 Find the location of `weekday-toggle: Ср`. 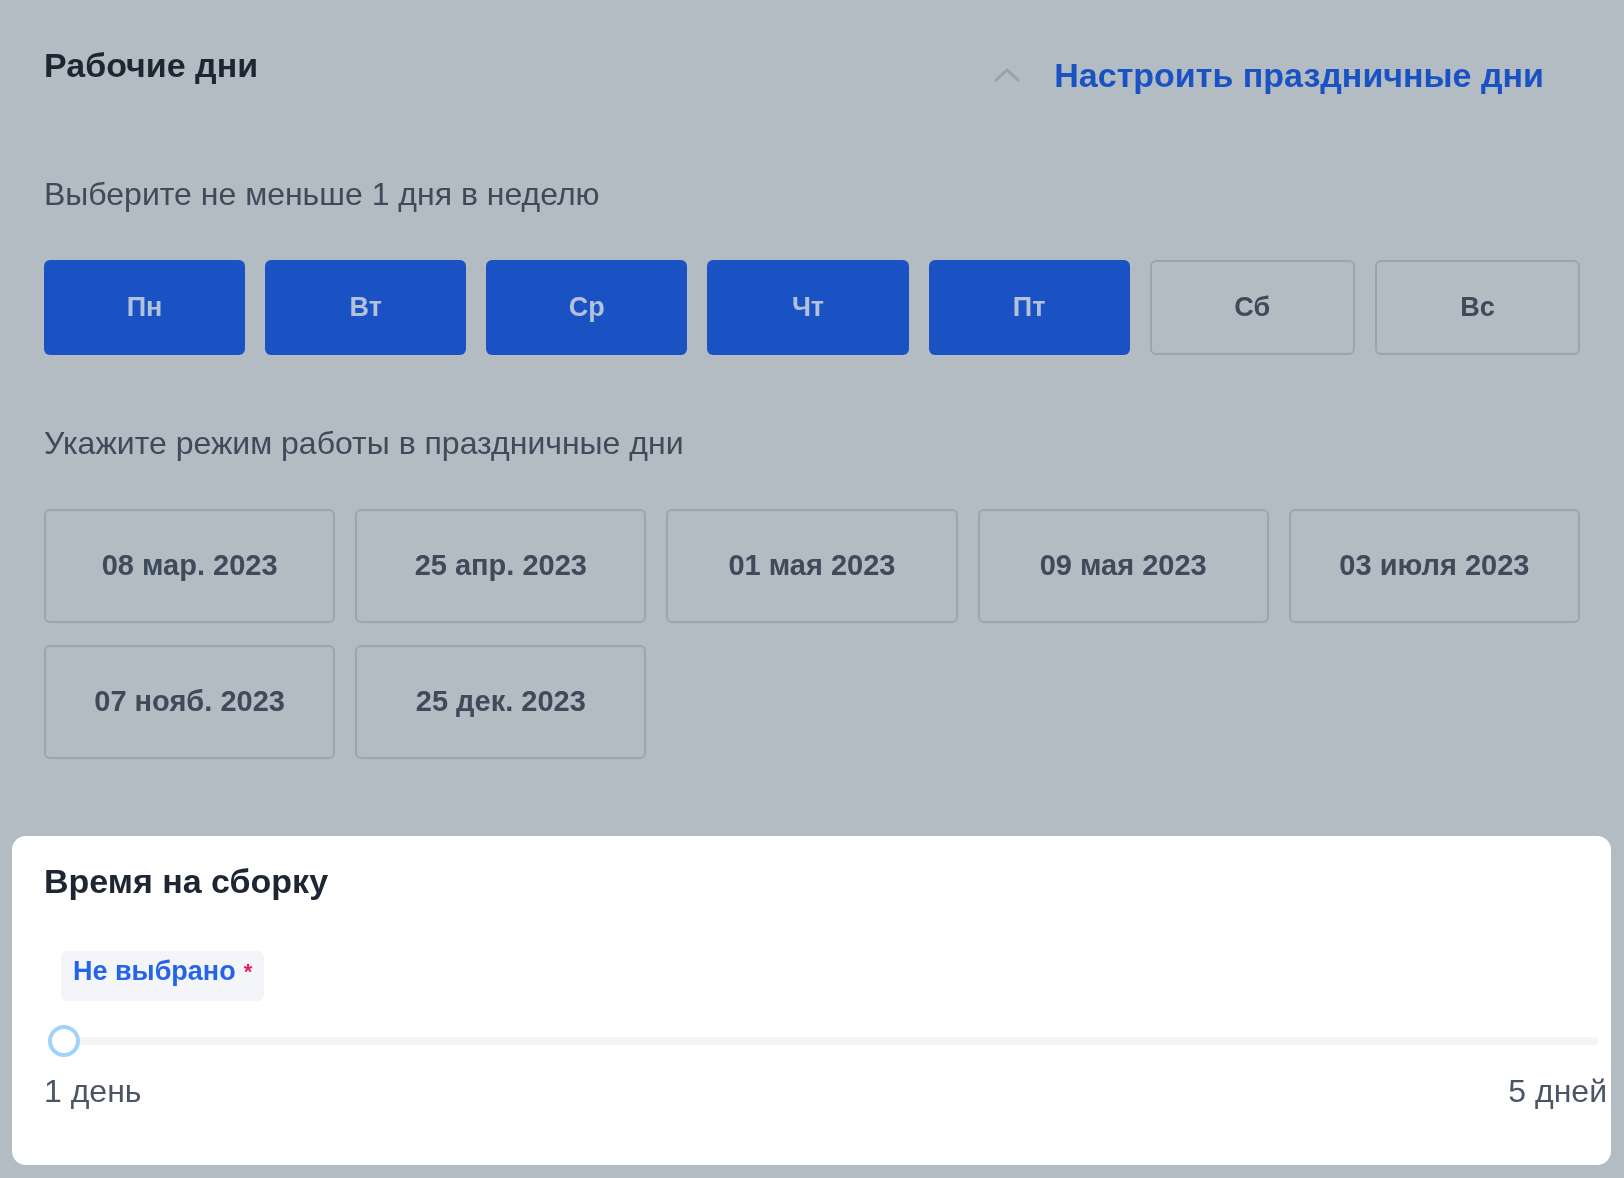

weekday-toggle: Ср is located at coordinates (587, 307).